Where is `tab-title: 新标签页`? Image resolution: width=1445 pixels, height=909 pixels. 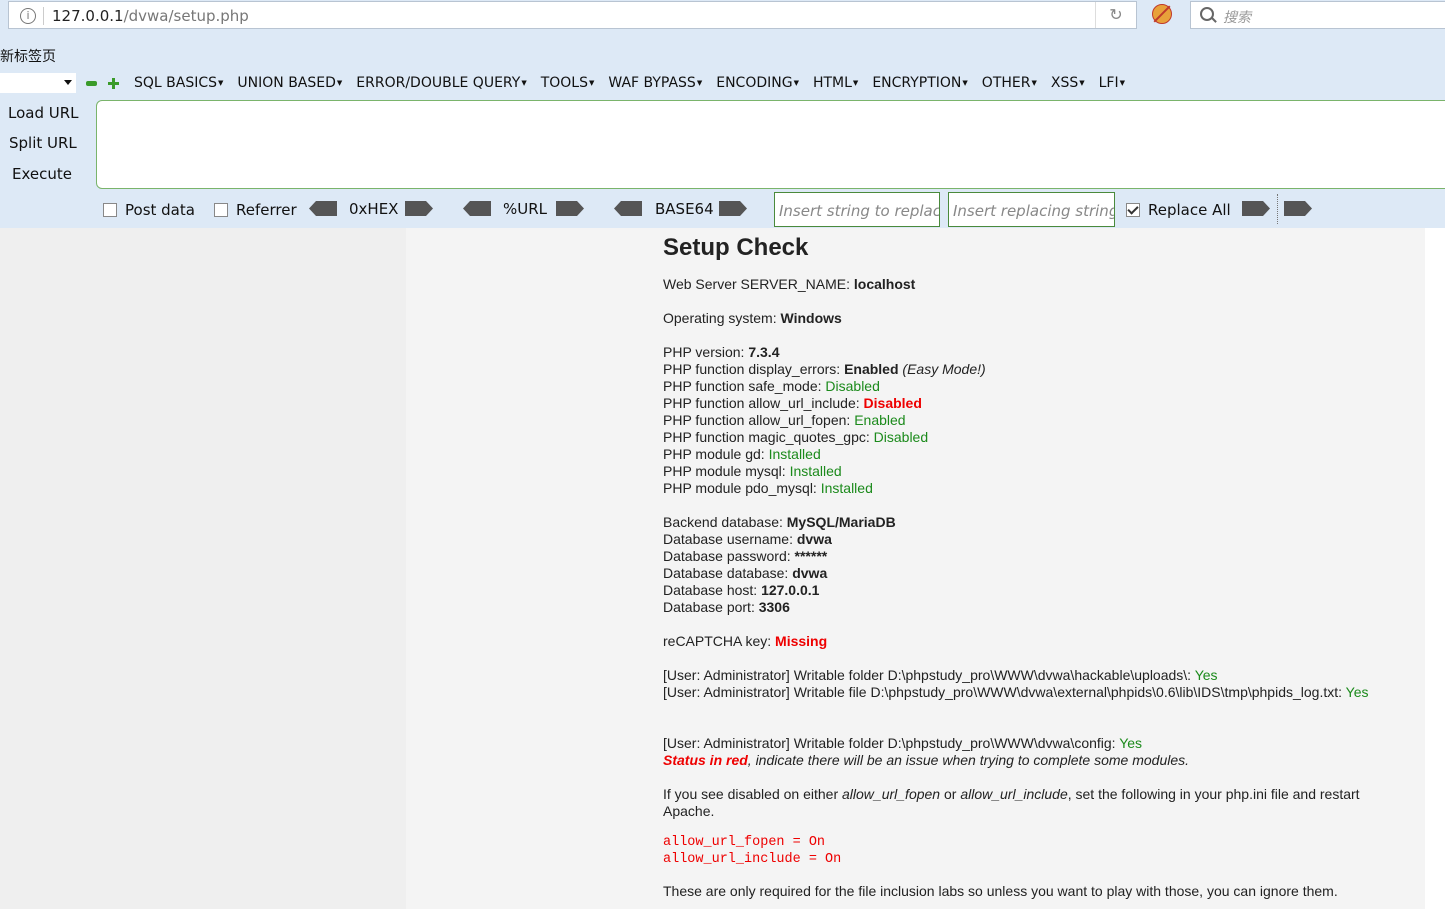 tab-title: 新标签页 is located at coordinates (28, 56).